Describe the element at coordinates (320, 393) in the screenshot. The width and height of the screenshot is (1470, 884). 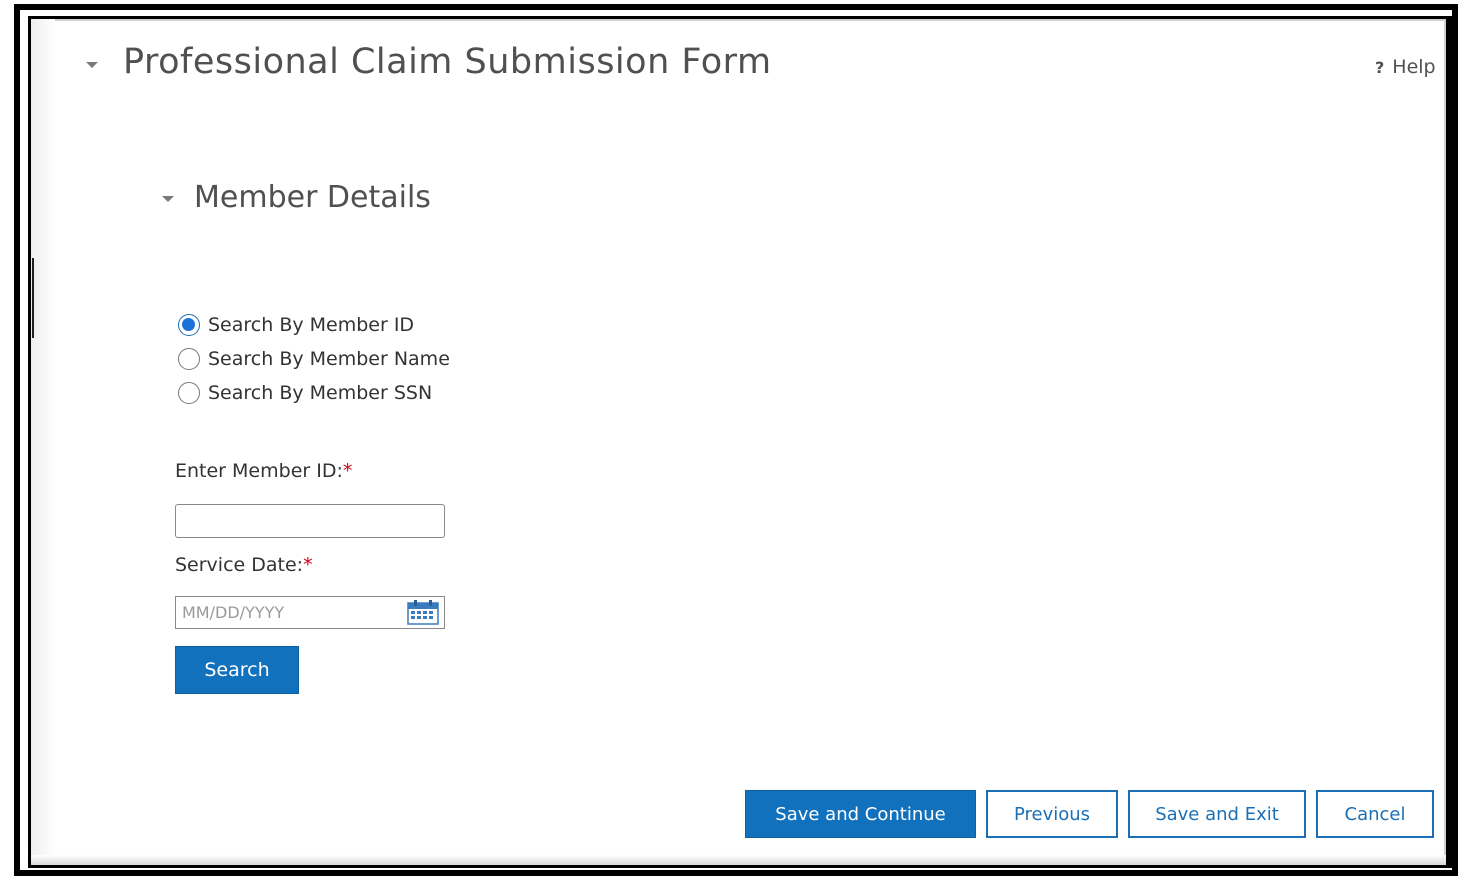
I see `radio-label: Search By Member SSN` at that location.